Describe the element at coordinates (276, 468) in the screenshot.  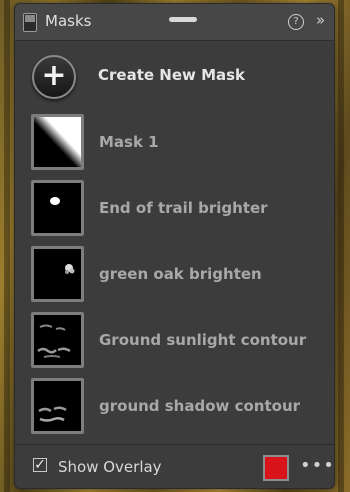
I see `overlay-color-swatch` at that location.